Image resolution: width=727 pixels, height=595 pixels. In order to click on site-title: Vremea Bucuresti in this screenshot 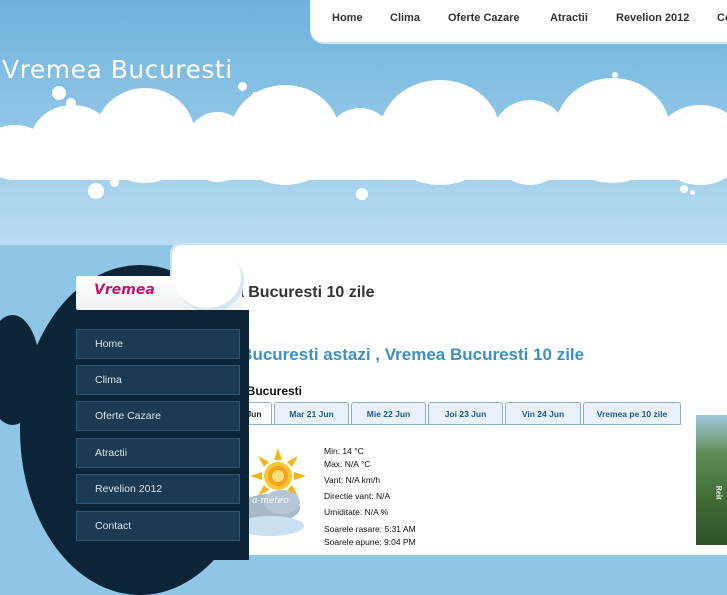, I will do `click(117, 69)`.